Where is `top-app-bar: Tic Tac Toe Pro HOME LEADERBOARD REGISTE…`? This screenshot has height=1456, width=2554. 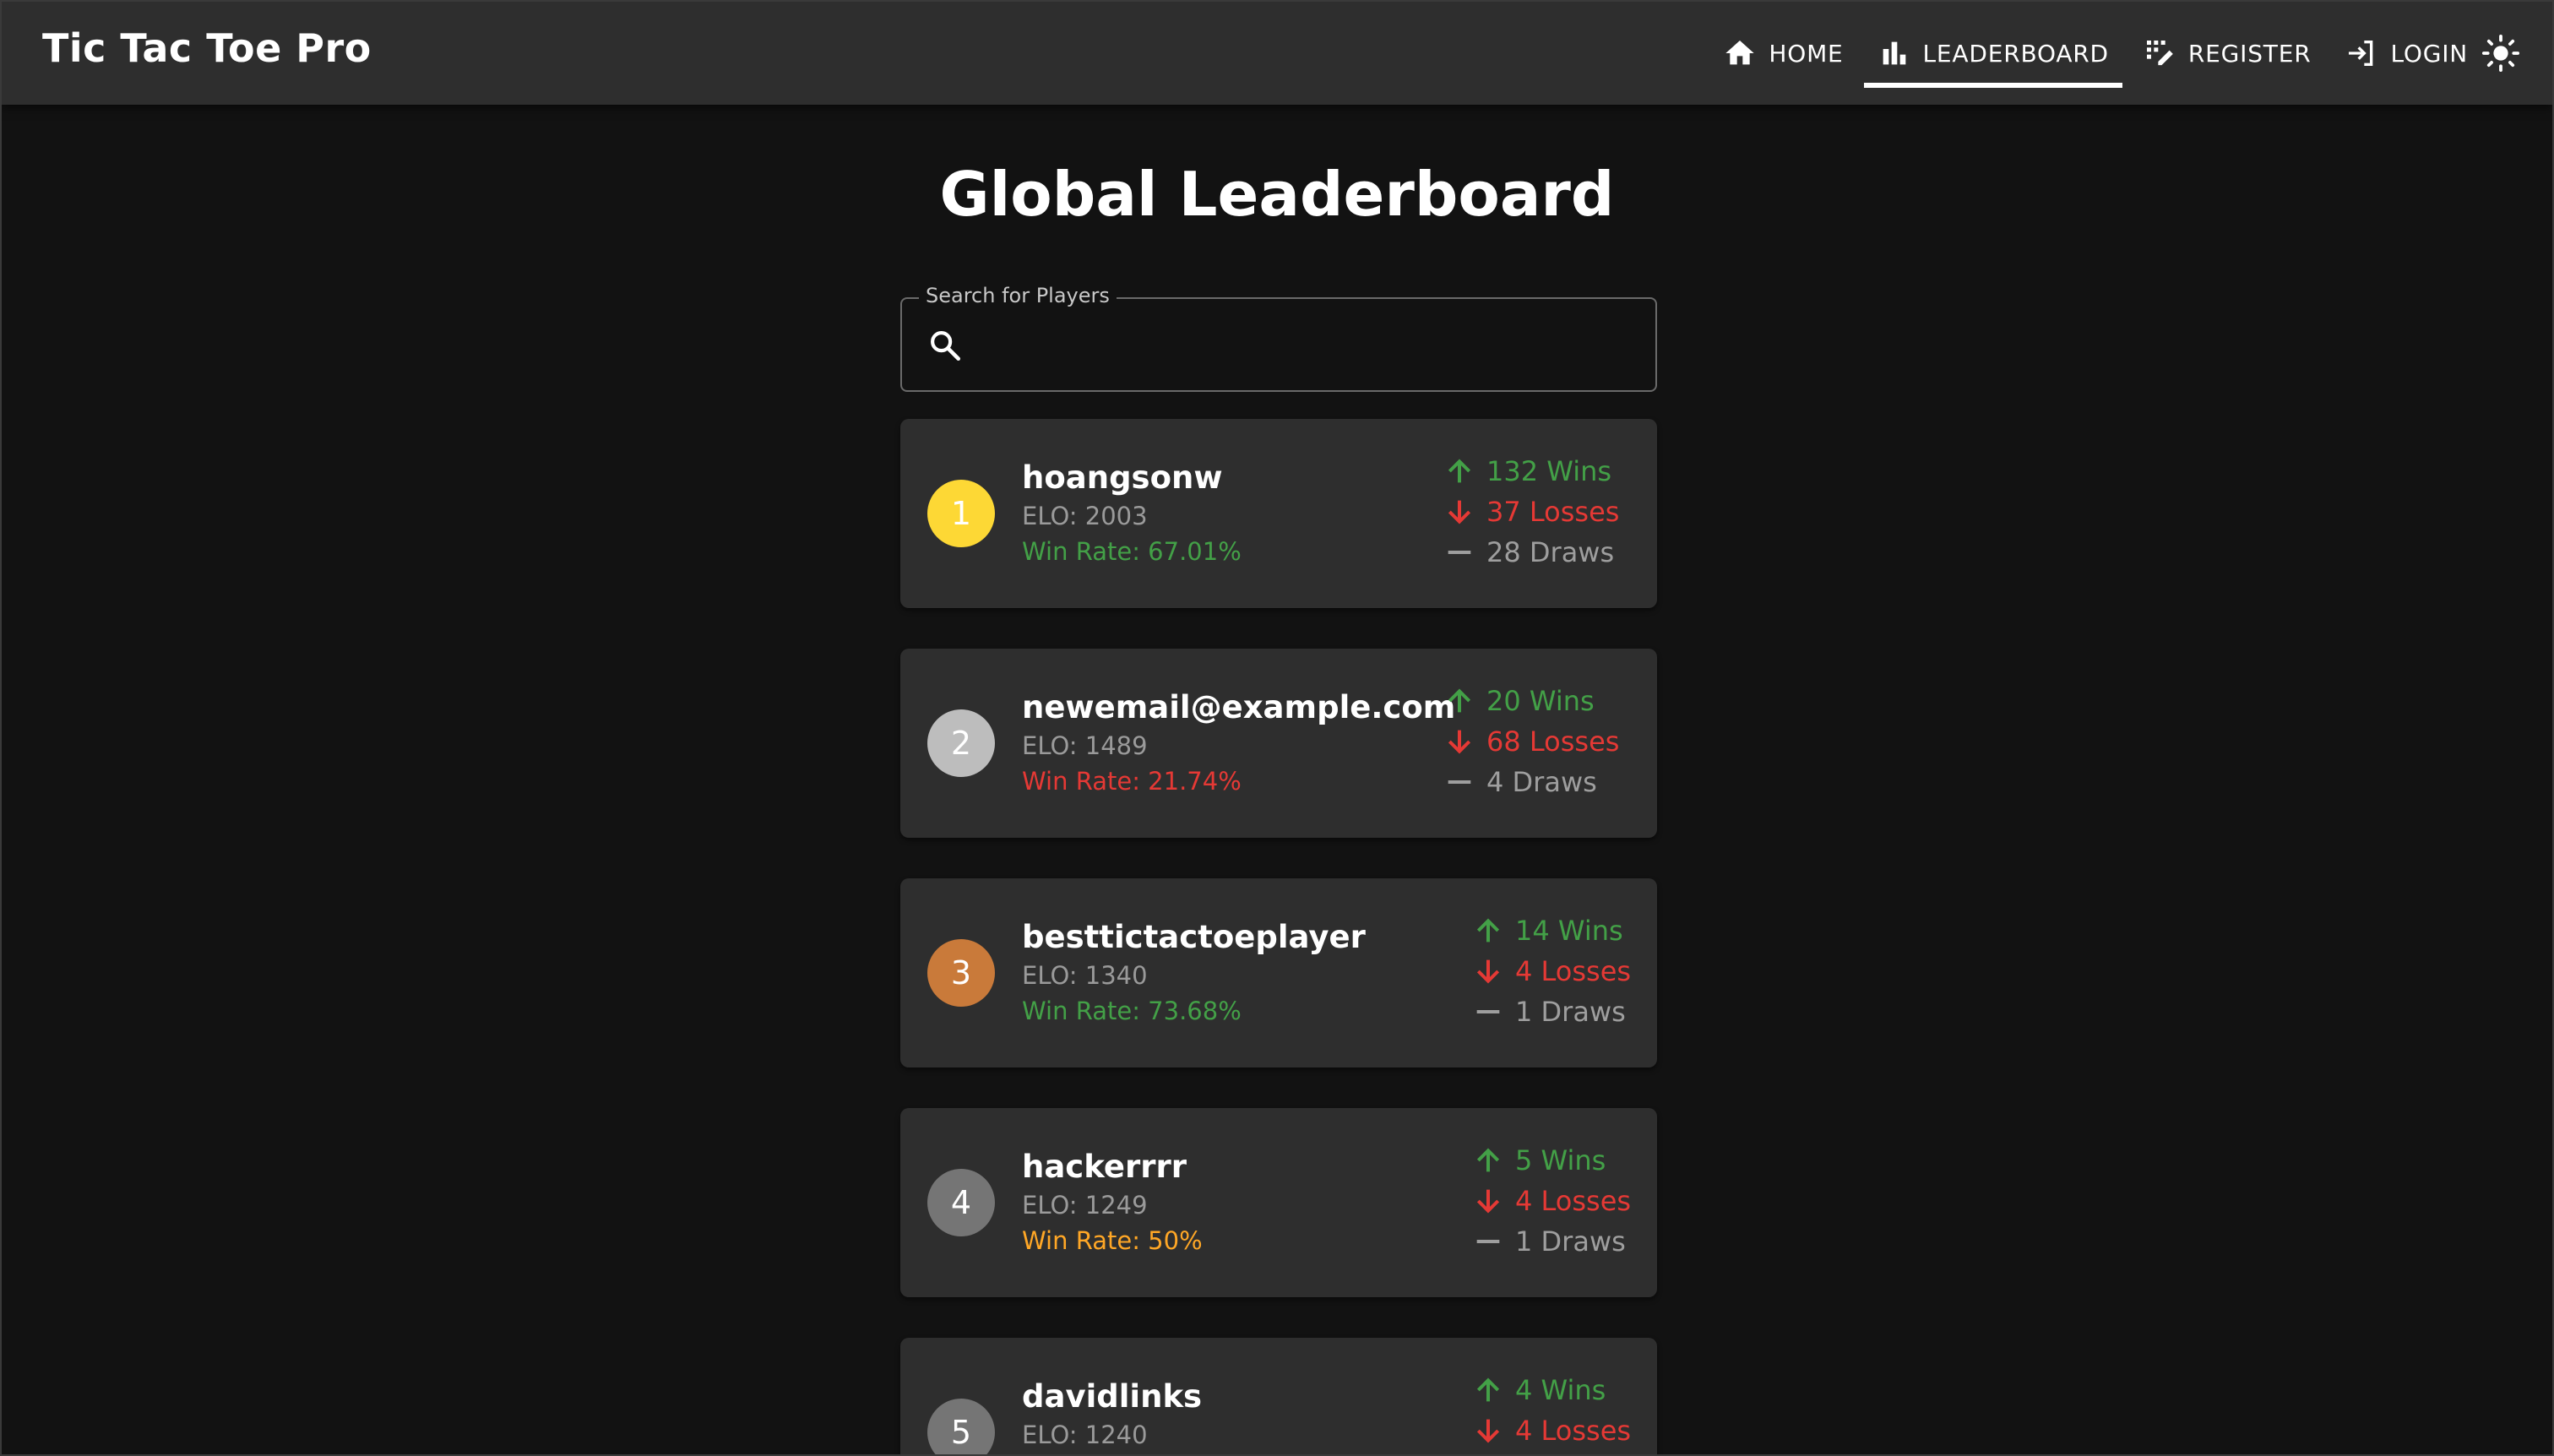 top-app-bar: Tic Tac Toe Pro HOME LEADERBOARD REGISTE… is located at coordinates (1277, 53).